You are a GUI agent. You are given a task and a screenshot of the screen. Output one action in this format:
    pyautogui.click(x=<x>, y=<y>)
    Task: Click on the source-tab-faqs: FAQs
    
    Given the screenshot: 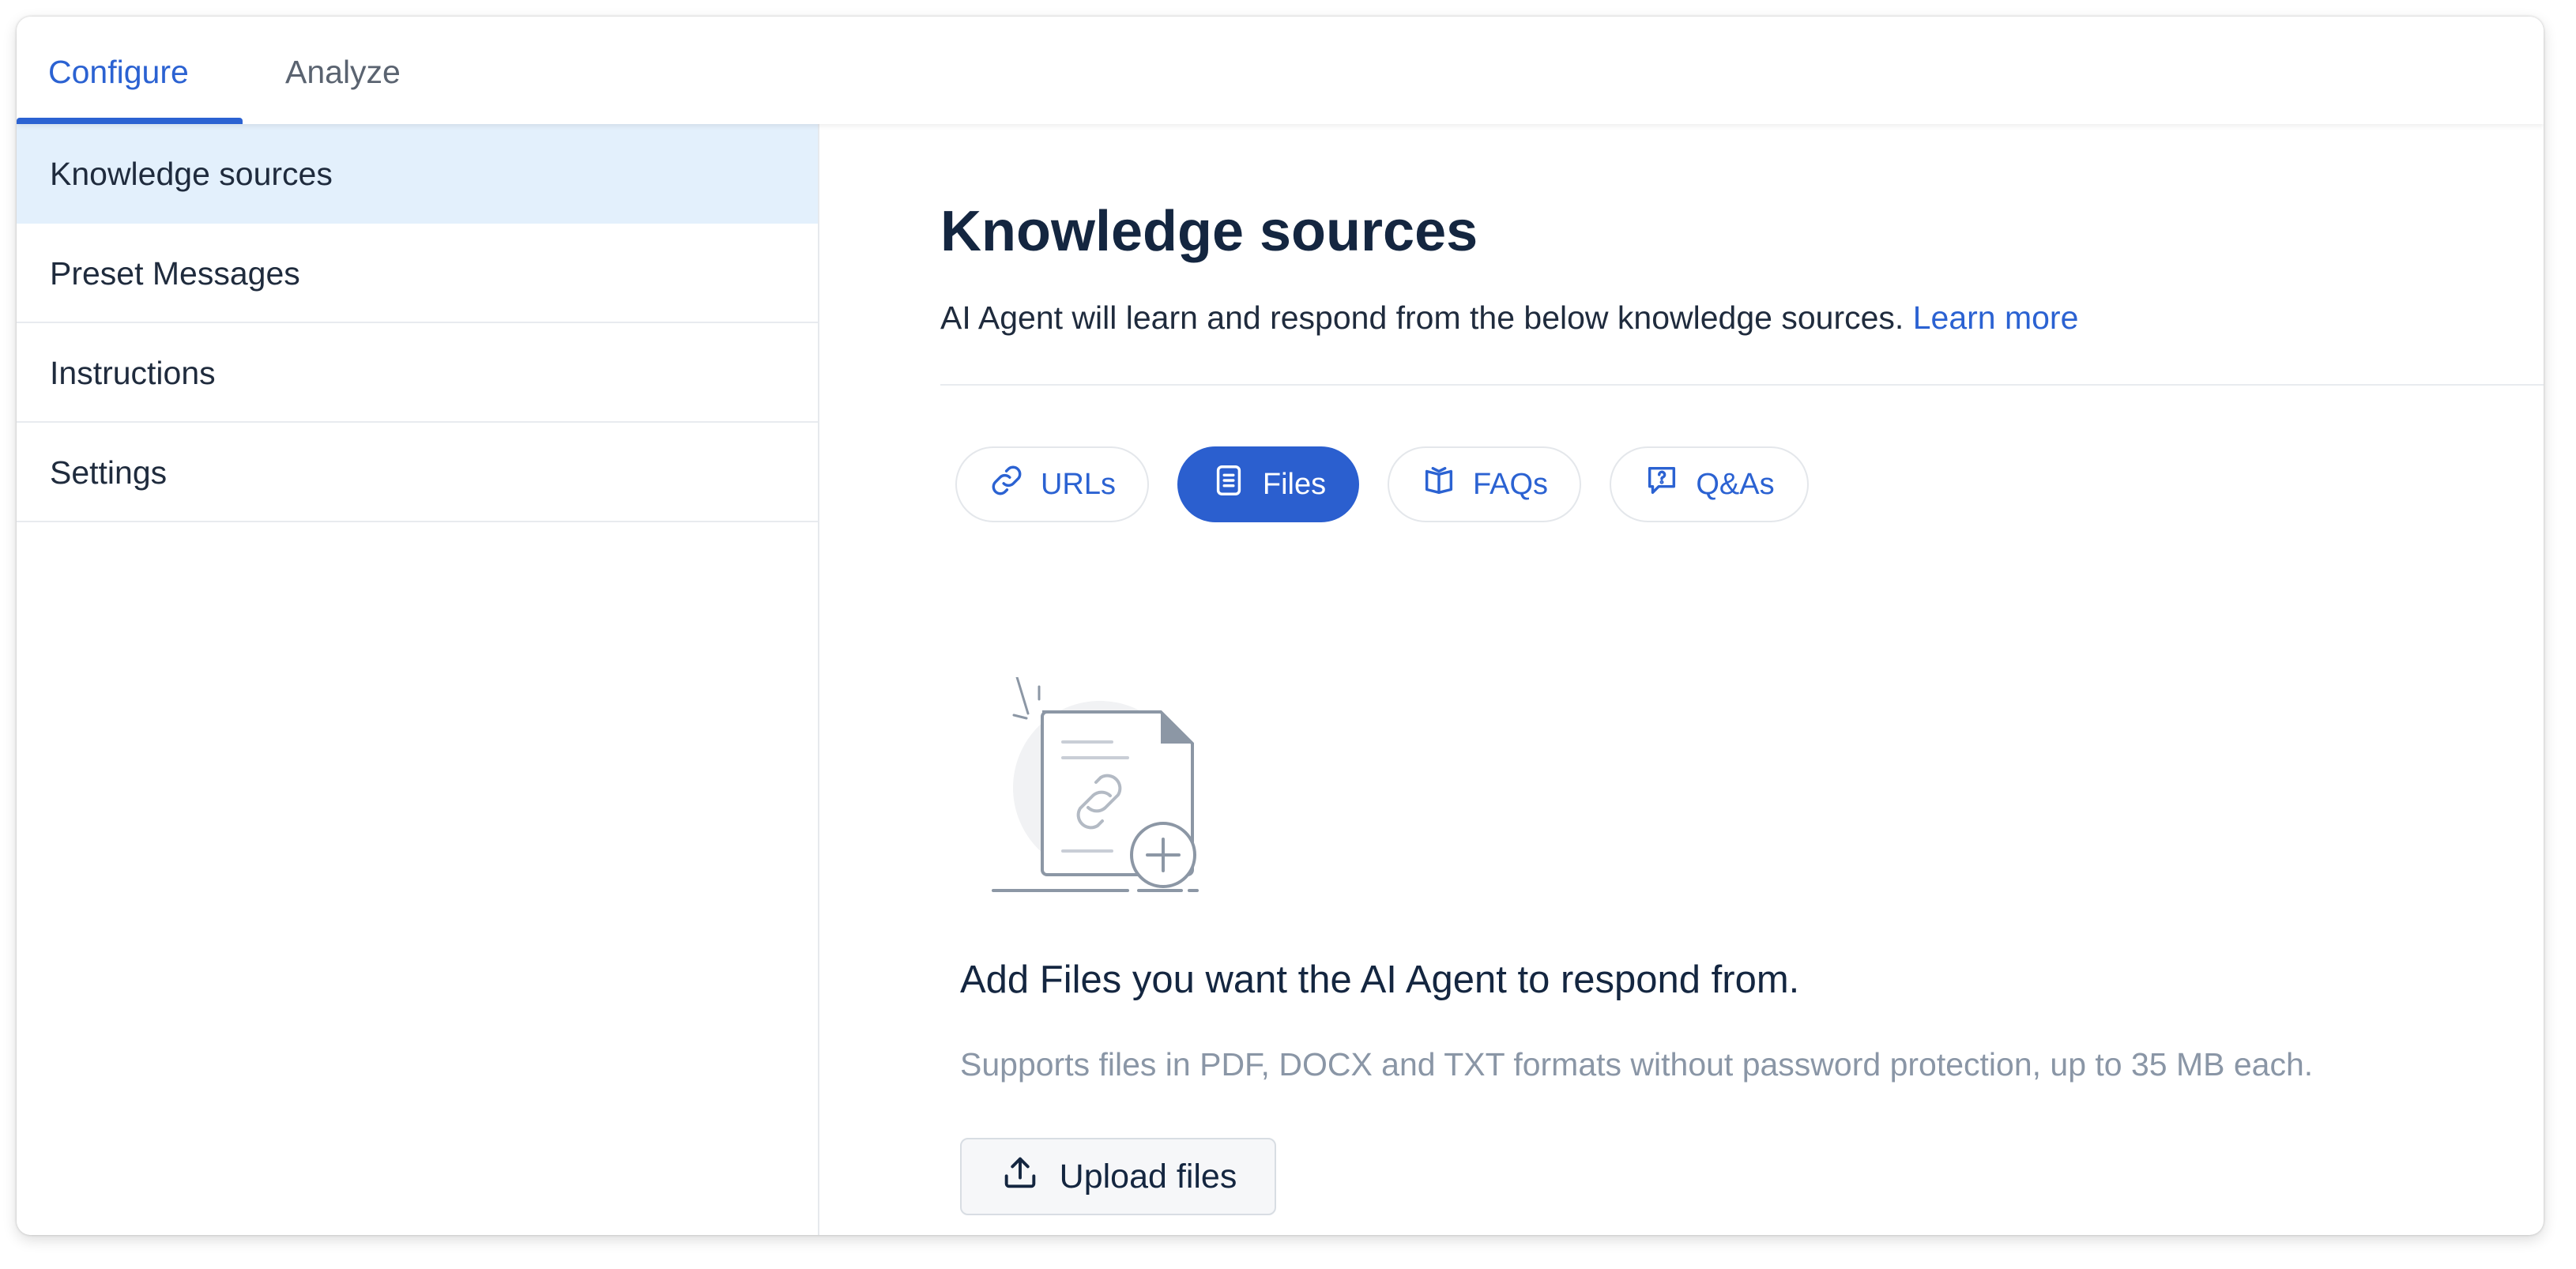 What is the action you would take?
    pyautogui.click(x=1484, y=484)
    